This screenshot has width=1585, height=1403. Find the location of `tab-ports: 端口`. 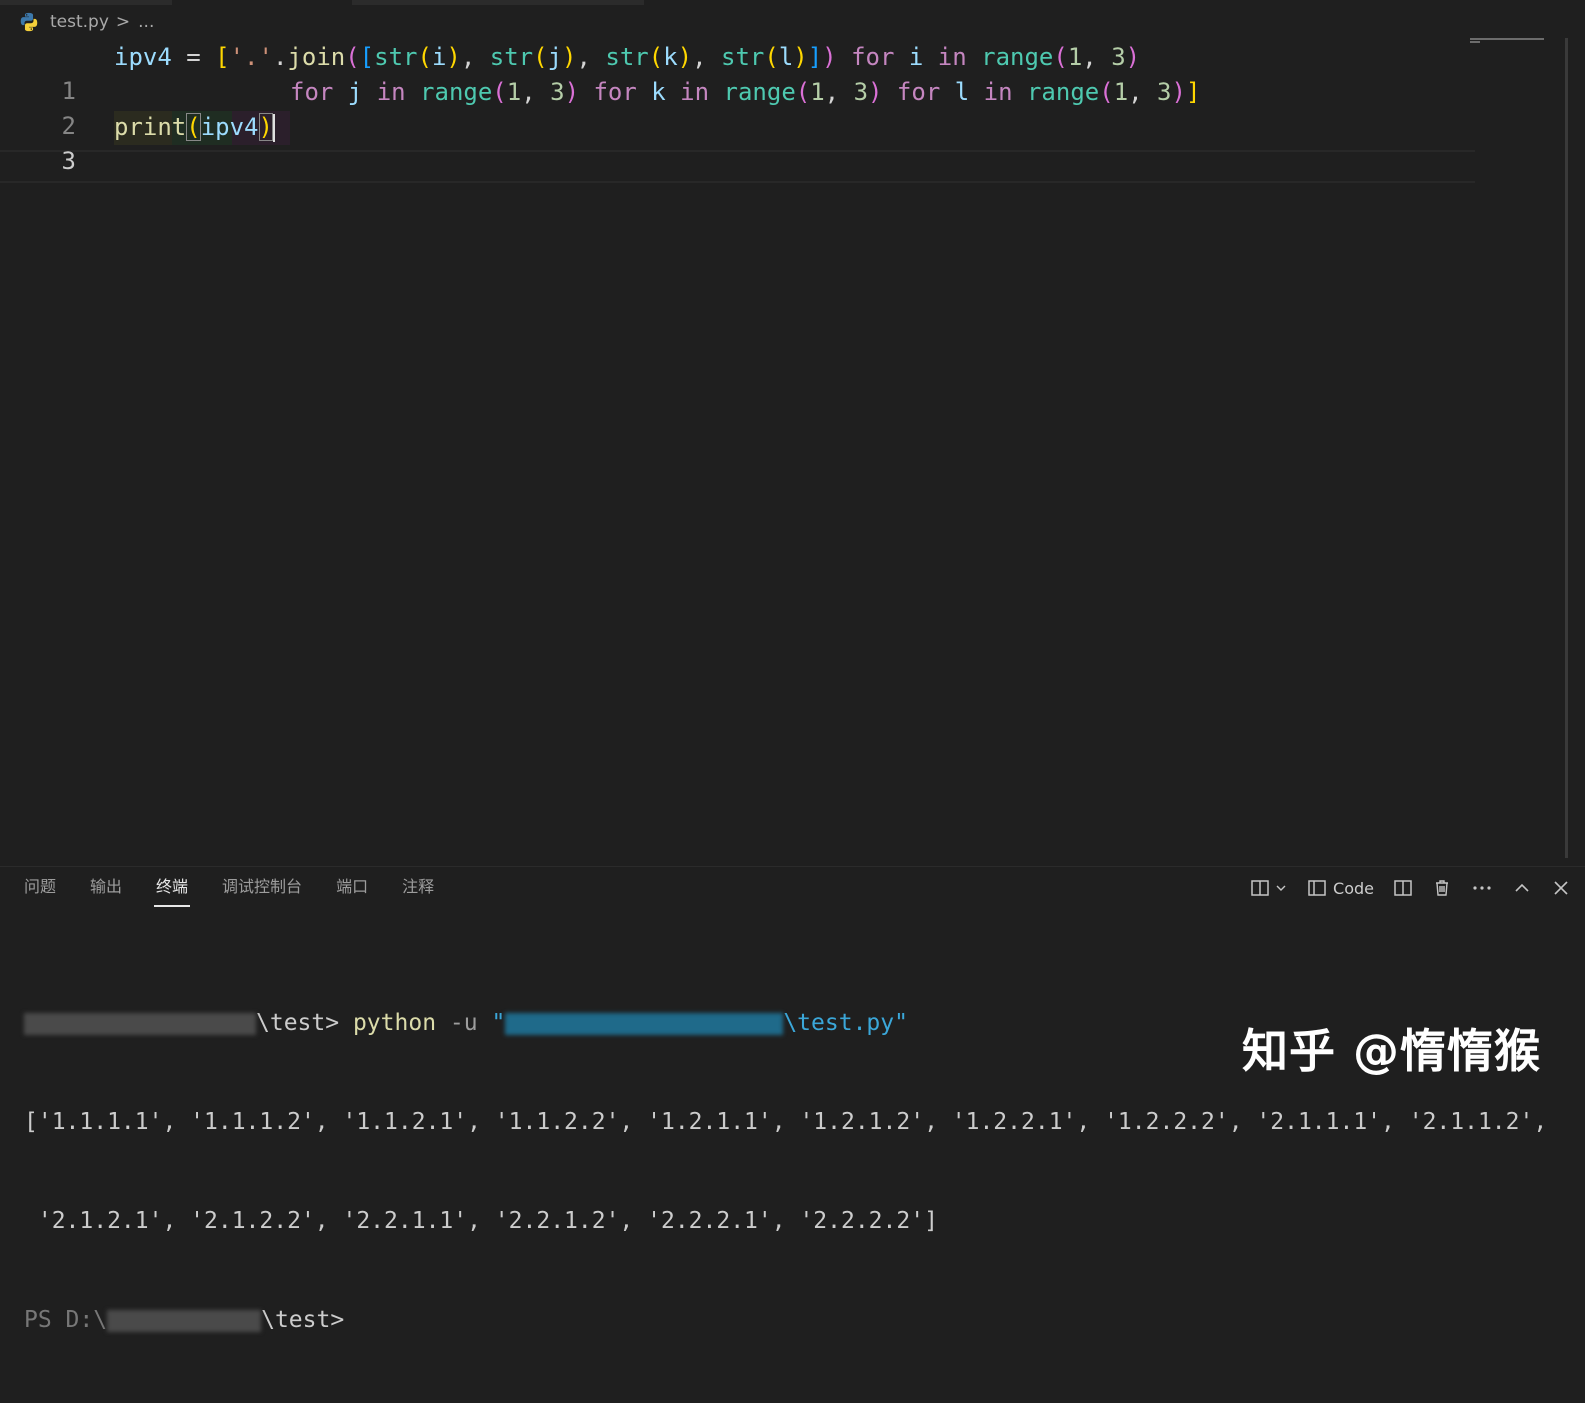

tab-ports: 端口 is located at coordinates (352, 887).